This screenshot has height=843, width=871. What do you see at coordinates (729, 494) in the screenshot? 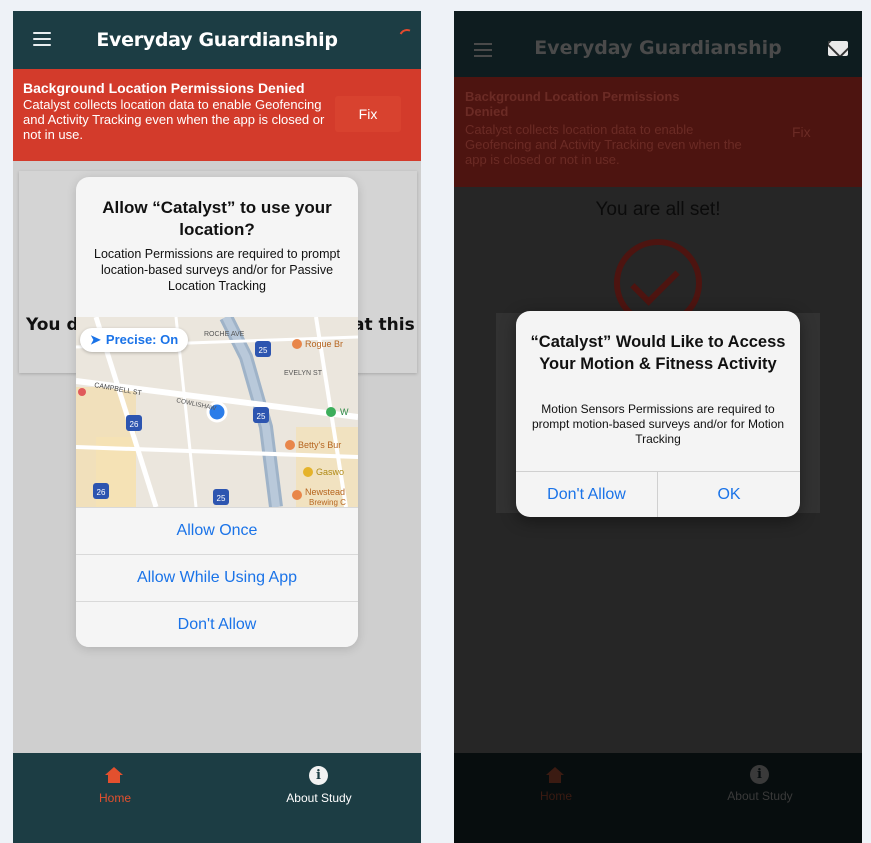
I see `motion-ok-button: OK` at bounding box center [729, 494].